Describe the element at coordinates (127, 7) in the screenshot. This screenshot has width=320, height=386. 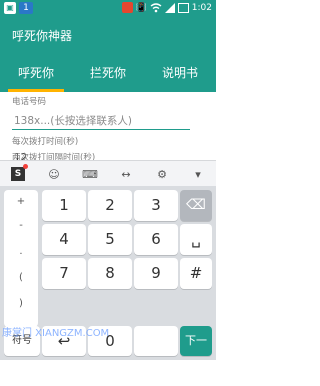
I see `sohu-app-icon` at that location.